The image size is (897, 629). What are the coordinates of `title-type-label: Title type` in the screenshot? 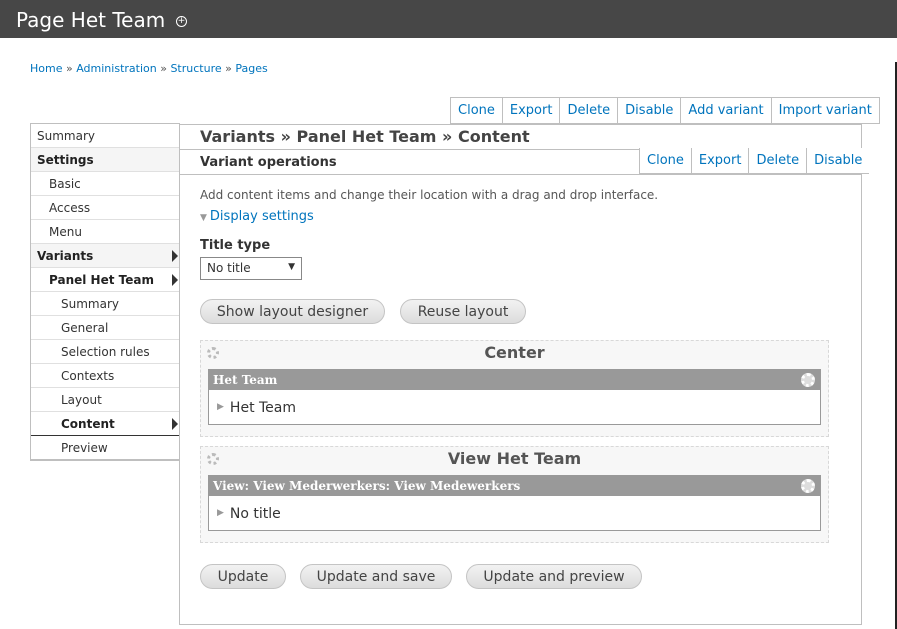 It's located at (235, 245).